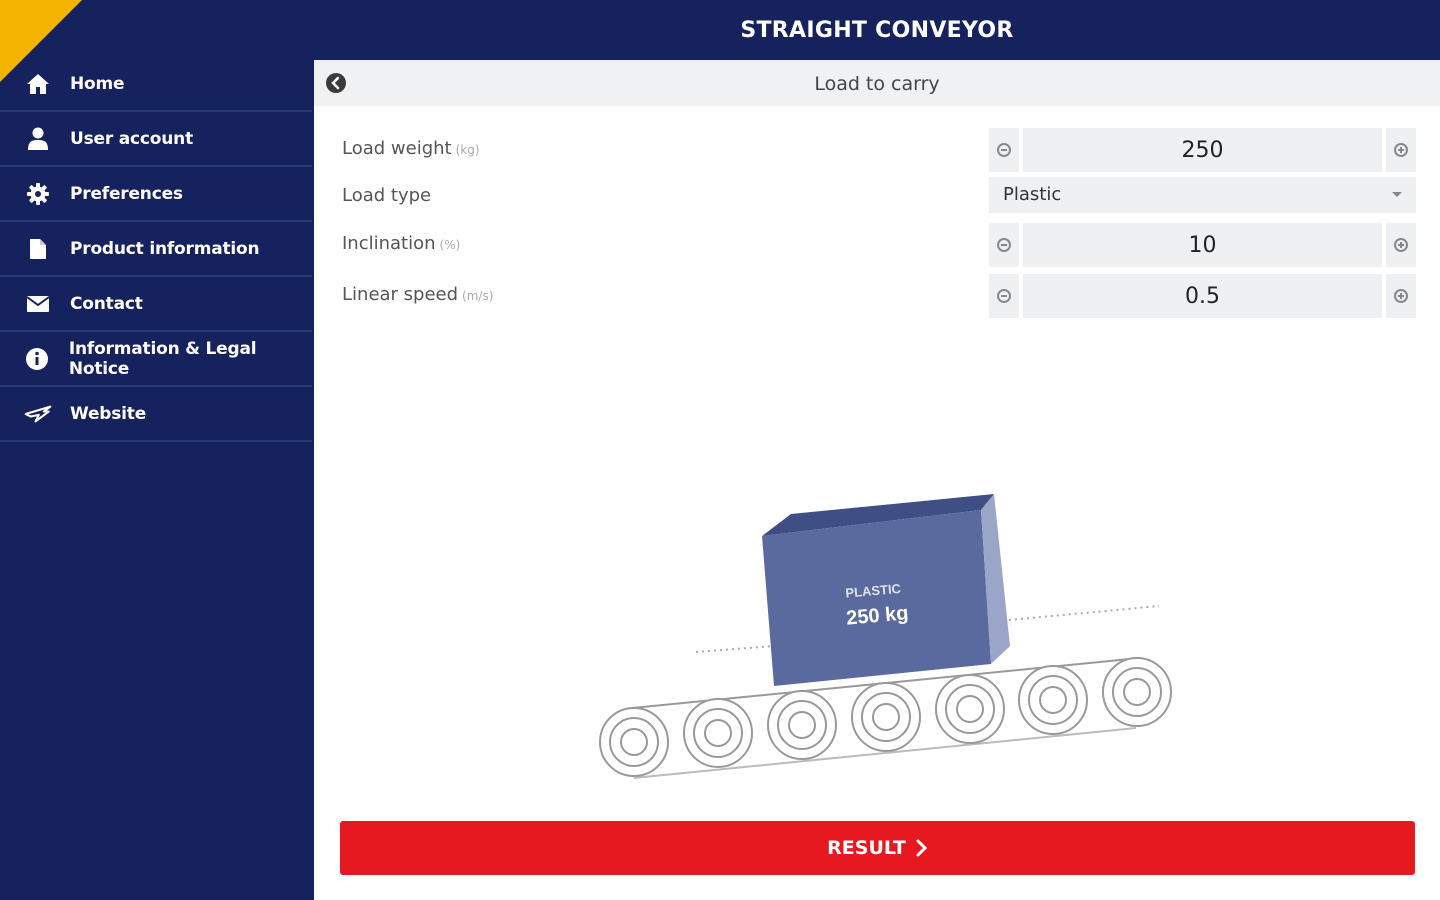 The width and height of the screenshot is (1440, 900). Describe the element at coordinates (877, 199) in the screenshot. I see `load-type-row: Load type Plastic` at that location.